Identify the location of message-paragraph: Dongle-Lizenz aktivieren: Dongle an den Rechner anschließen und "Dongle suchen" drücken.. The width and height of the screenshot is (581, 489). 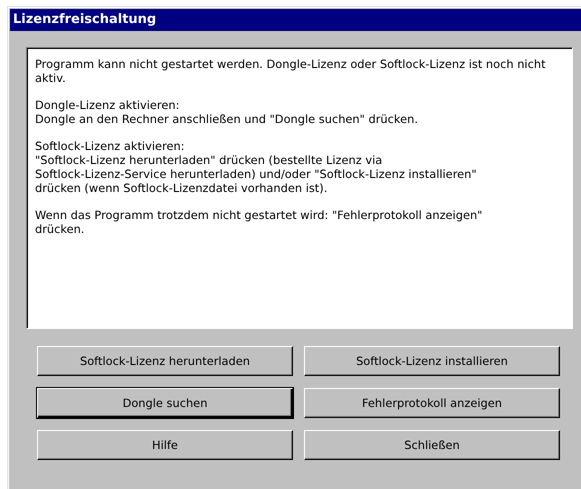
(227, 112).